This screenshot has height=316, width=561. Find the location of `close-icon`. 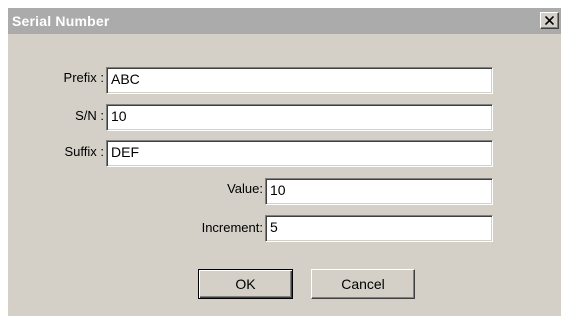

close-icon is located at coordinates (549, 20).